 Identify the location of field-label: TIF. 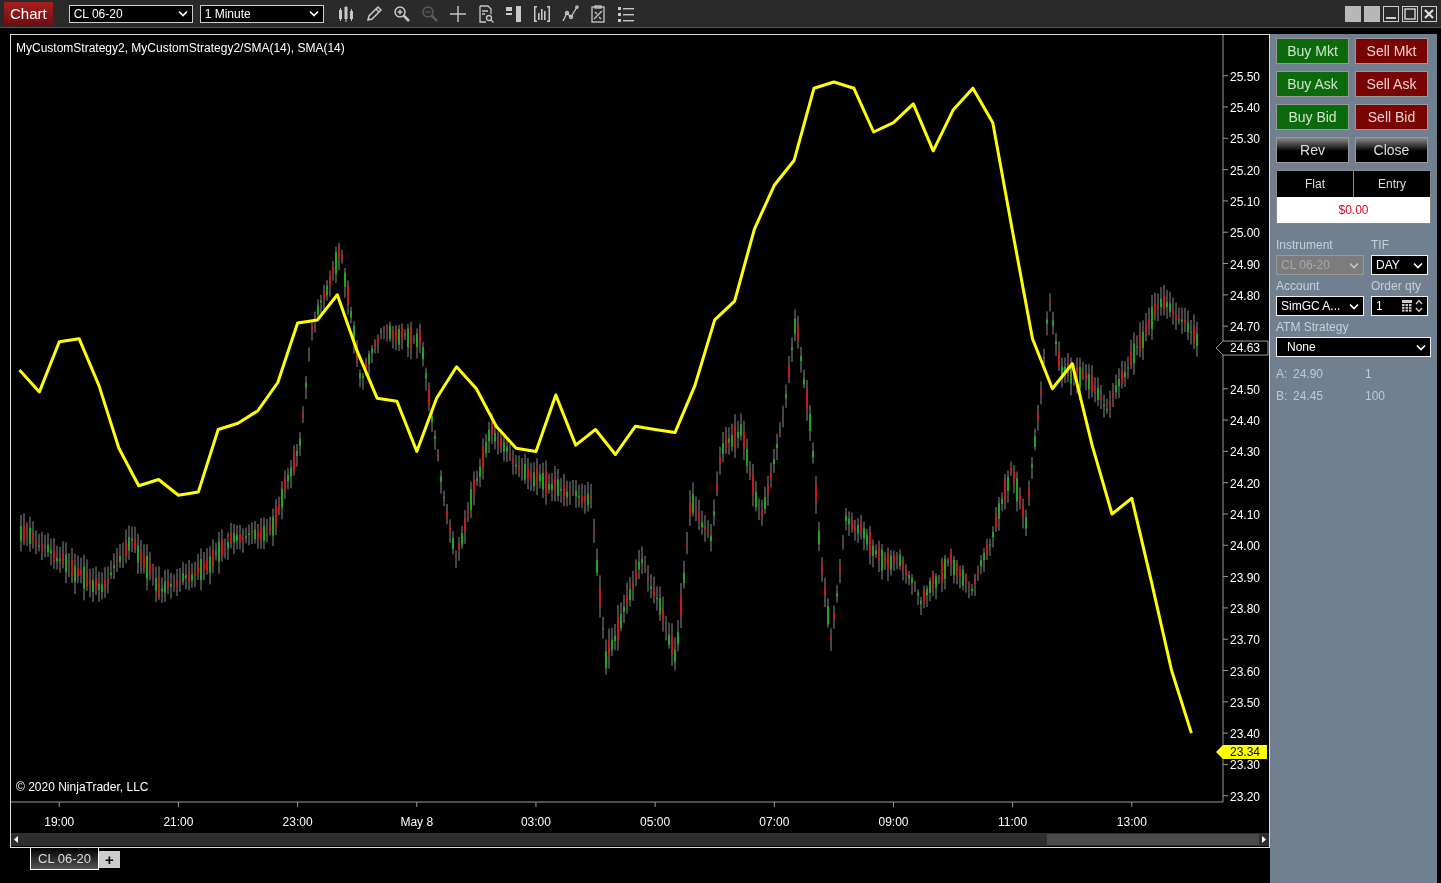
(1380, 245).